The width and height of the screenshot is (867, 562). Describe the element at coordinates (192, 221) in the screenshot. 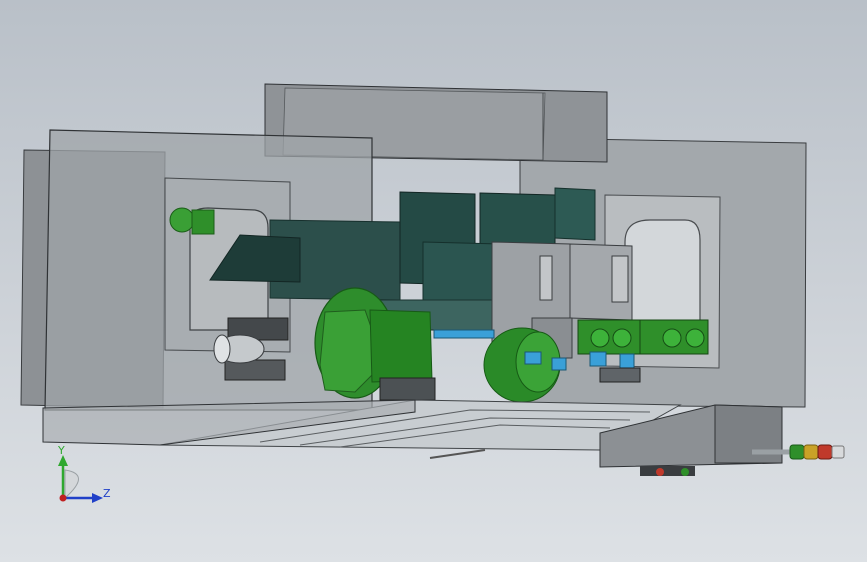

I see `left-tool-block` at that location.